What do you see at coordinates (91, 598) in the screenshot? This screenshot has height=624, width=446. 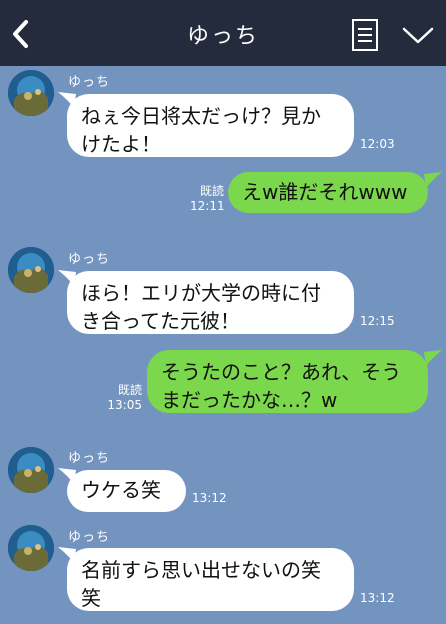 I see `message-line: 笑` at bounding box center [91, 598].